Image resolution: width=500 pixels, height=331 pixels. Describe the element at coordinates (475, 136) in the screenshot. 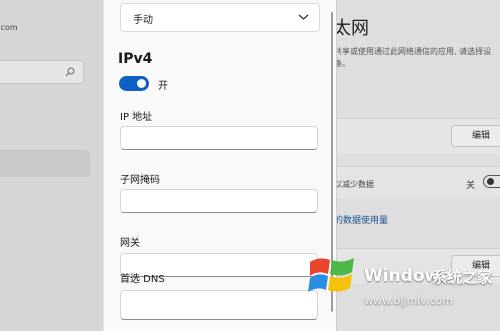

I see `ip-assignment-edit-button: 编辑` at that location.